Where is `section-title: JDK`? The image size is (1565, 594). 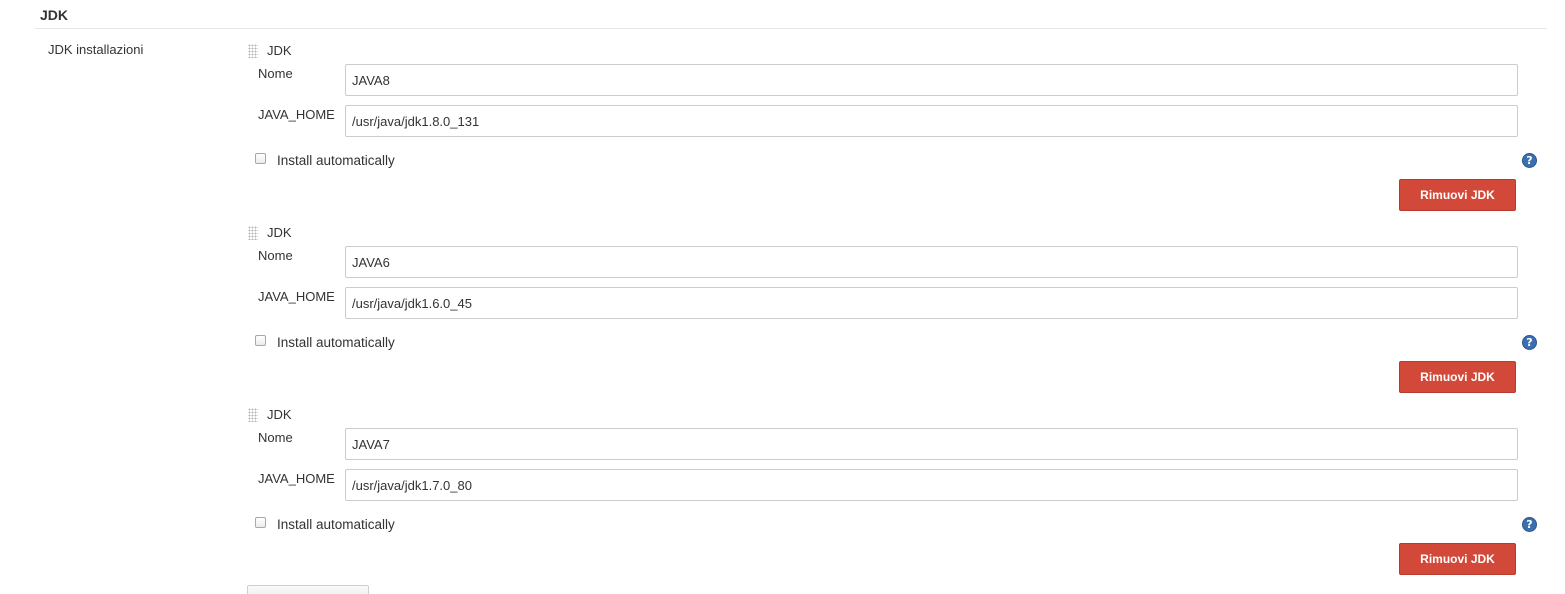 section-title: JDK is located at coordinates (54, 15).